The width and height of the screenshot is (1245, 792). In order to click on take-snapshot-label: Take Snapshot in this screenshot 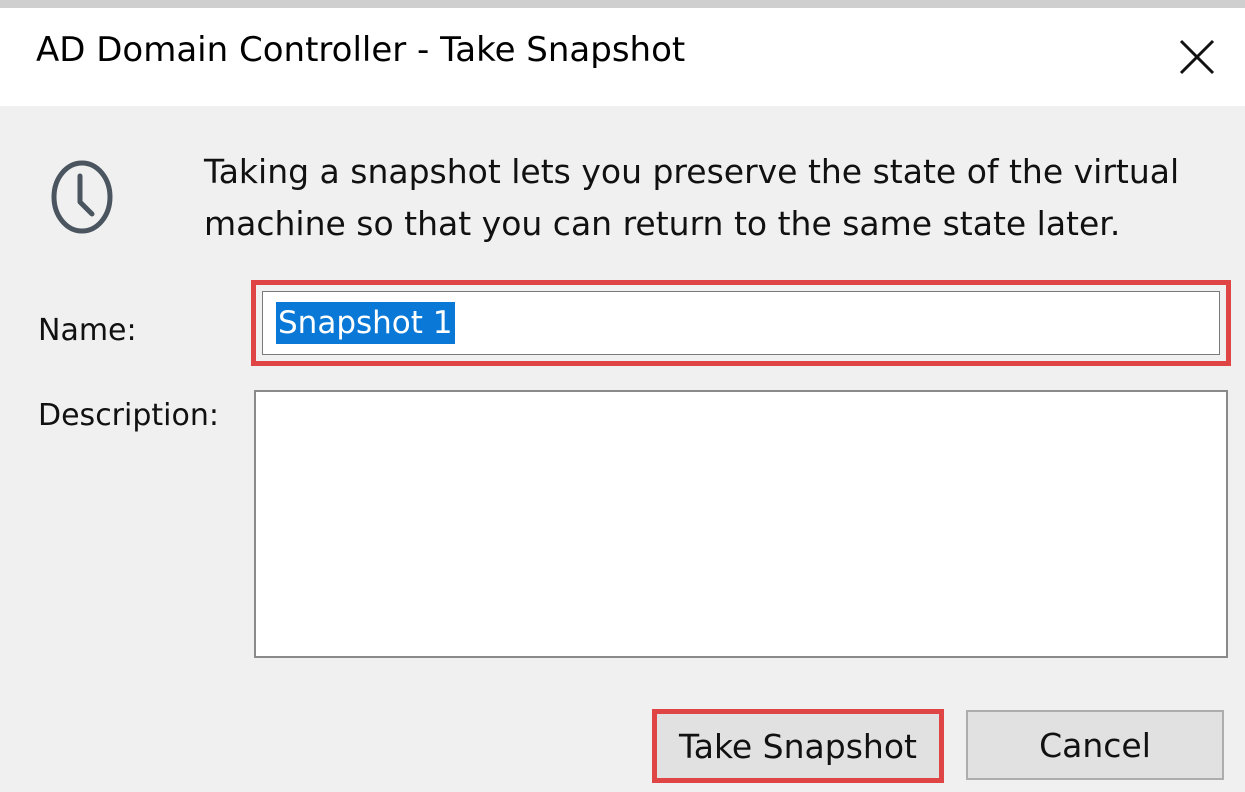, I will do `click(798, 746)`.